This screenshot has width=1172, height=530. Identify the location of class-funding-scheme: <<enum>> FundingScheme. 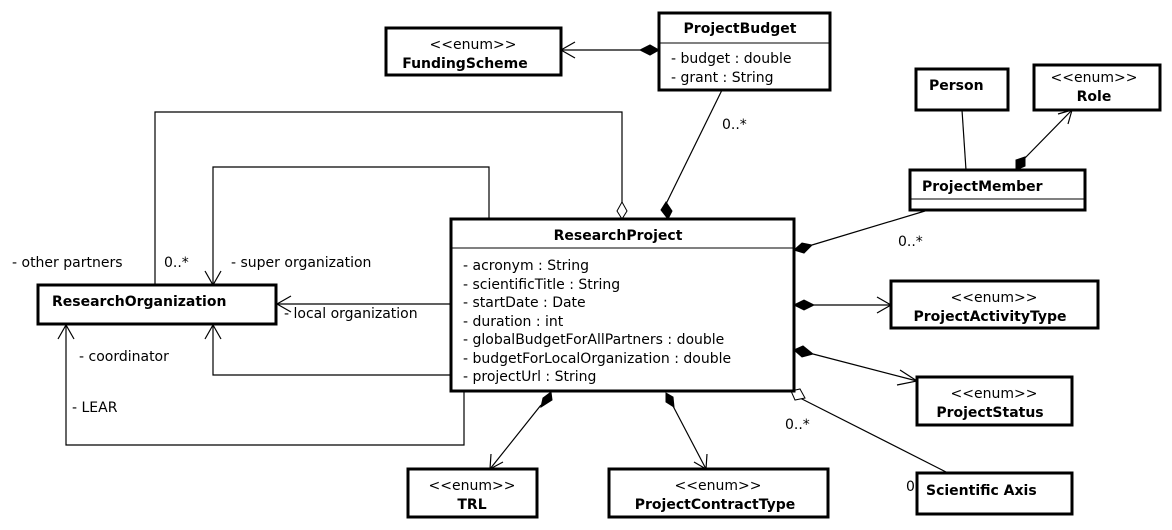
(473, 51).